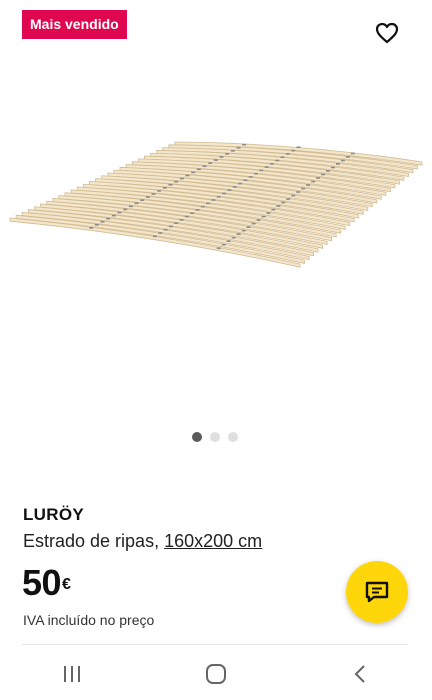  What do you see at coordinates (53, 514) in the screenshot?
I see `product-name: LURÖY` at bounding box center [53, 514].